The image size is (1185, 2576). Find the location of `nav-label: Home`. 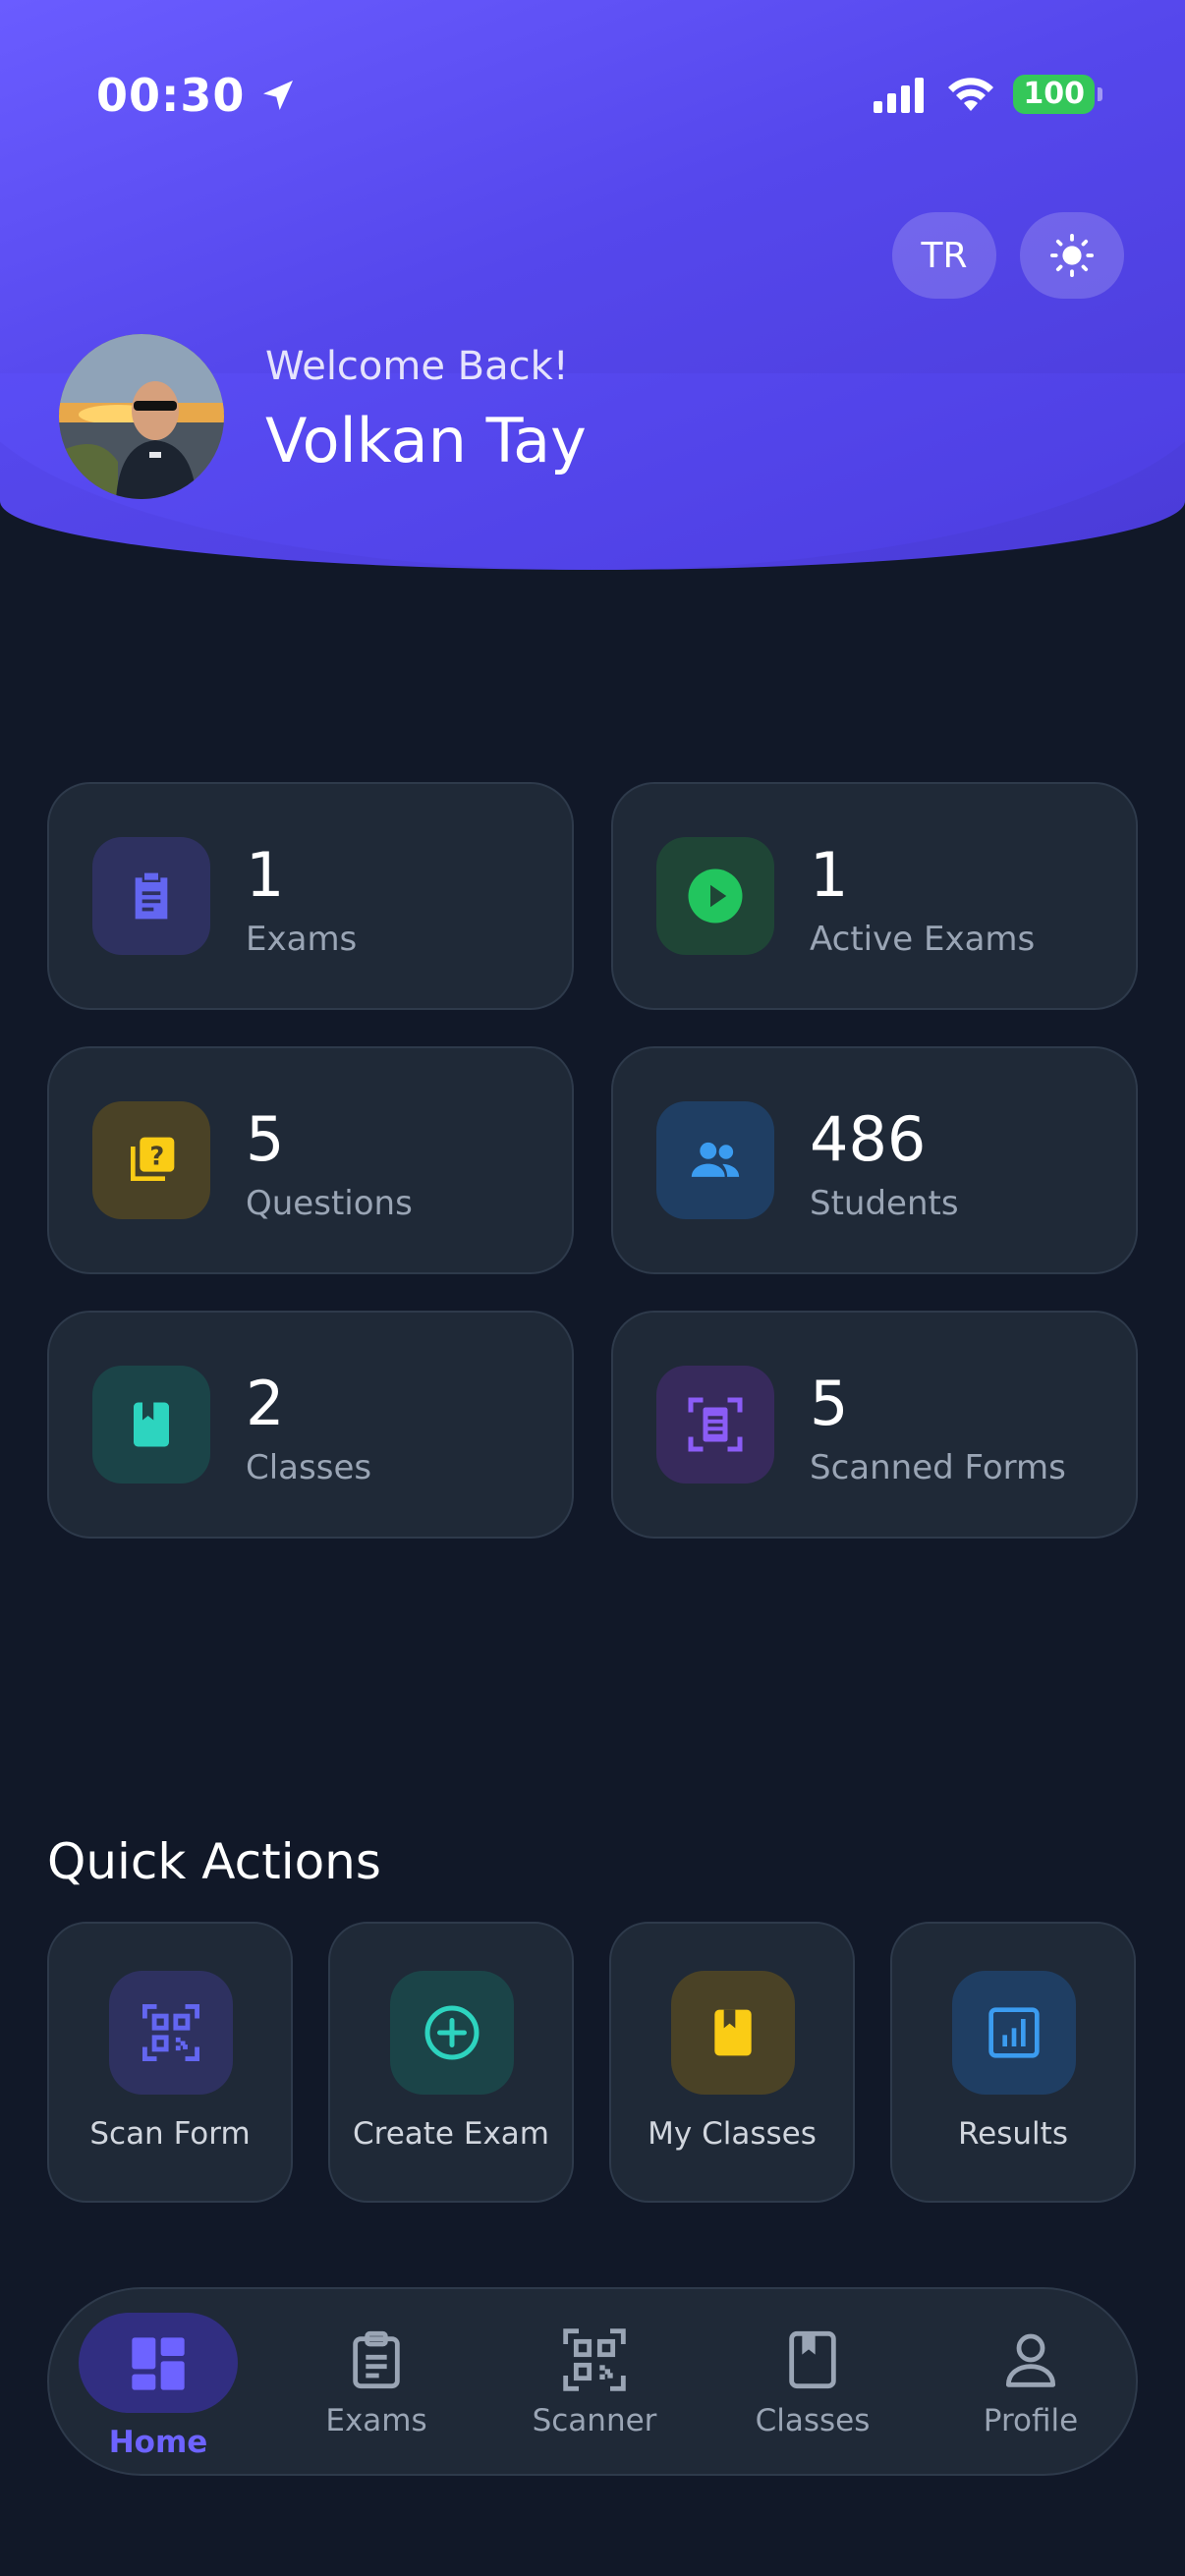

nav-label: Home is located at coordinates (158, 2442).